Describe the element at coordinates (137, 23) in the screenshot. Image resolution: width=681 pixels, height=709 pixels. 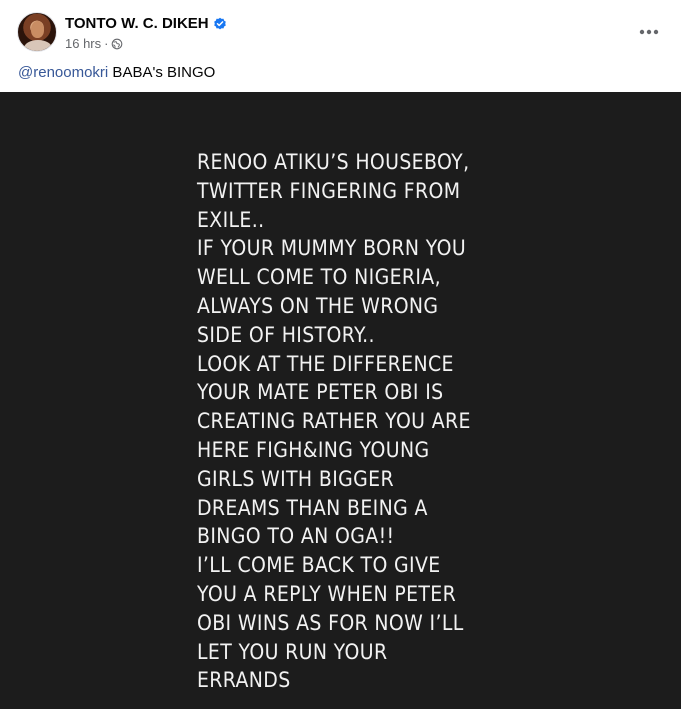
I see `author-name-link: TONTO W. C. DIKEH` at that location.